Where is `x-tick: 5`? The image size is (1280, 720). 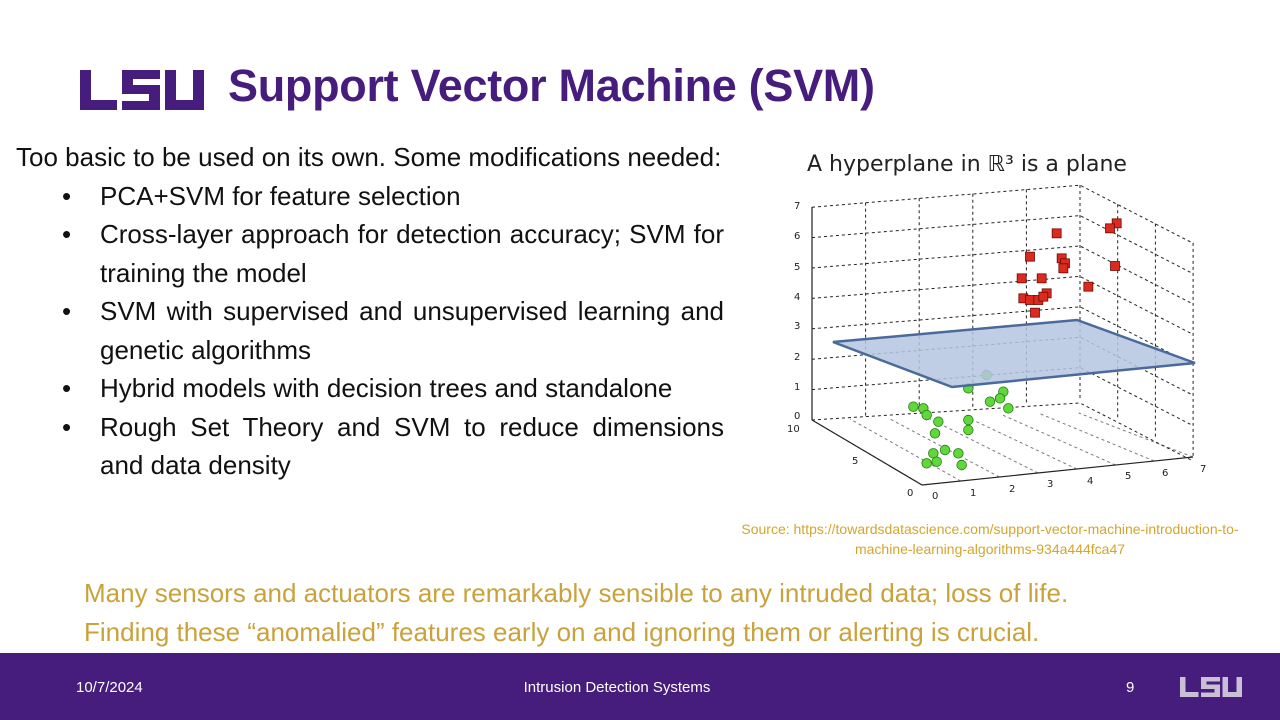 x-tick: 5 is located at coordinates (1128, 476).